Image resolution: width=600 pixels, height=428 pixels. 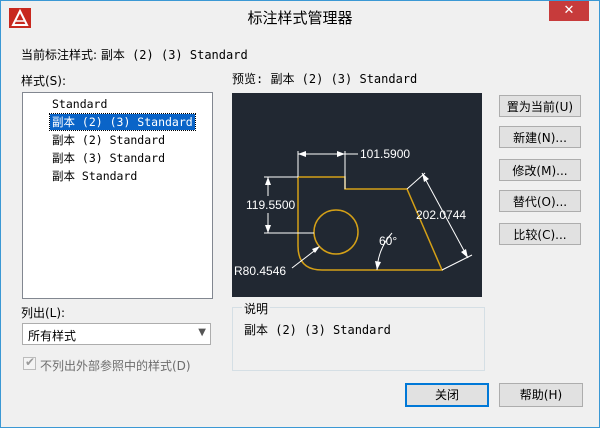 I want to click on dim-text-right: 202.0744, so click(x=441, y=215).